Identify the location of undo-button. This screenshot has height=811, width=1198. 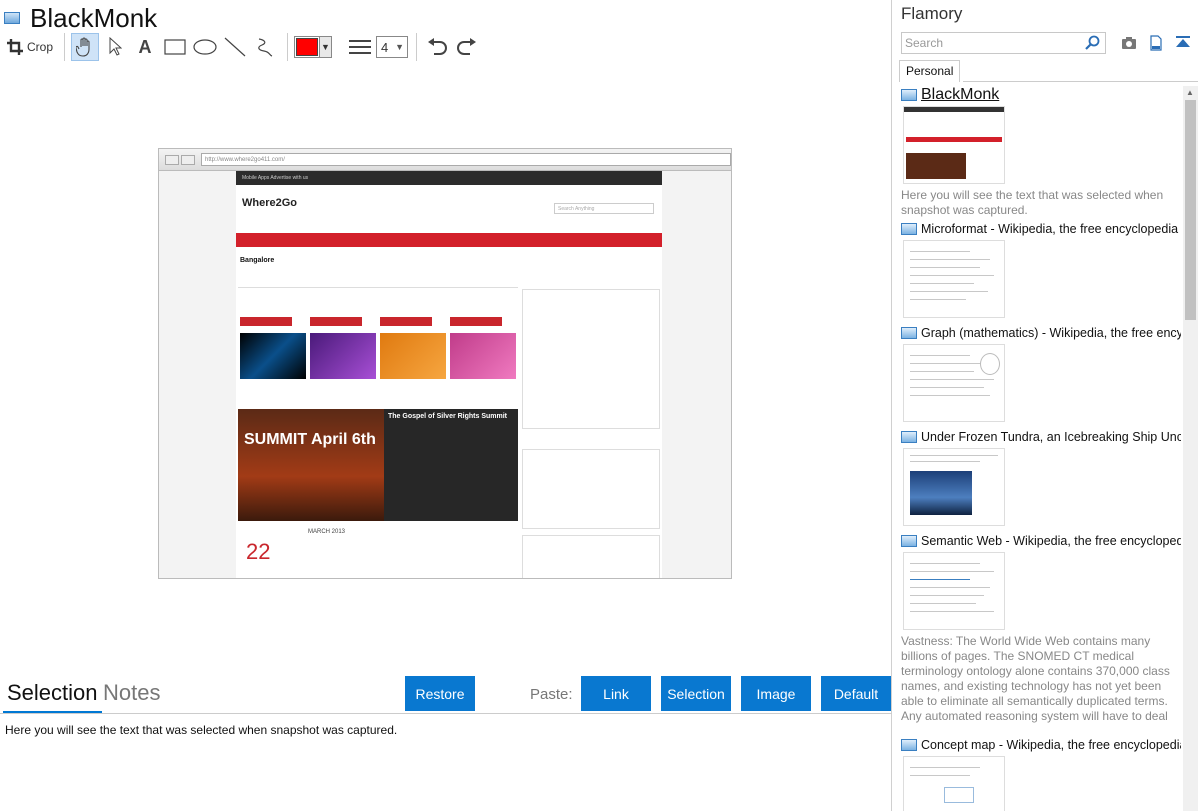
(437, 47).